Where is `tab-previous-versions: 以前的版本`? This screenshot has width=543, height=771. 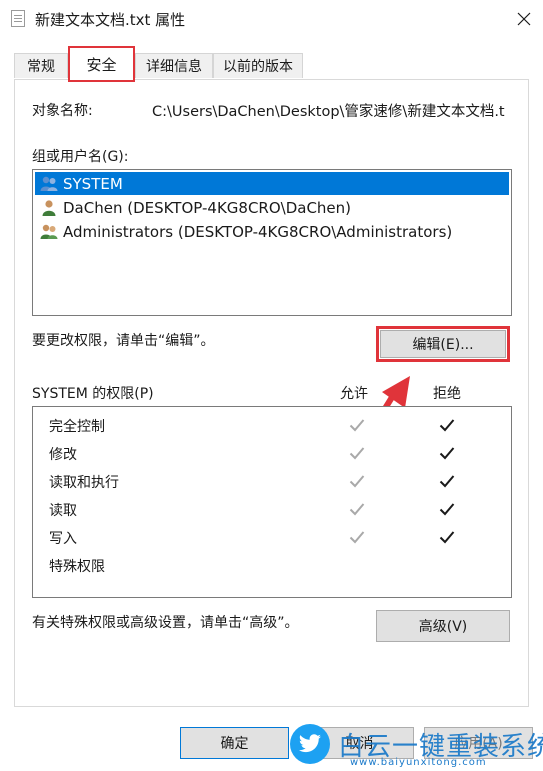
tab-previous-versions: 以前的版本 is located at coordinates (258, 65).